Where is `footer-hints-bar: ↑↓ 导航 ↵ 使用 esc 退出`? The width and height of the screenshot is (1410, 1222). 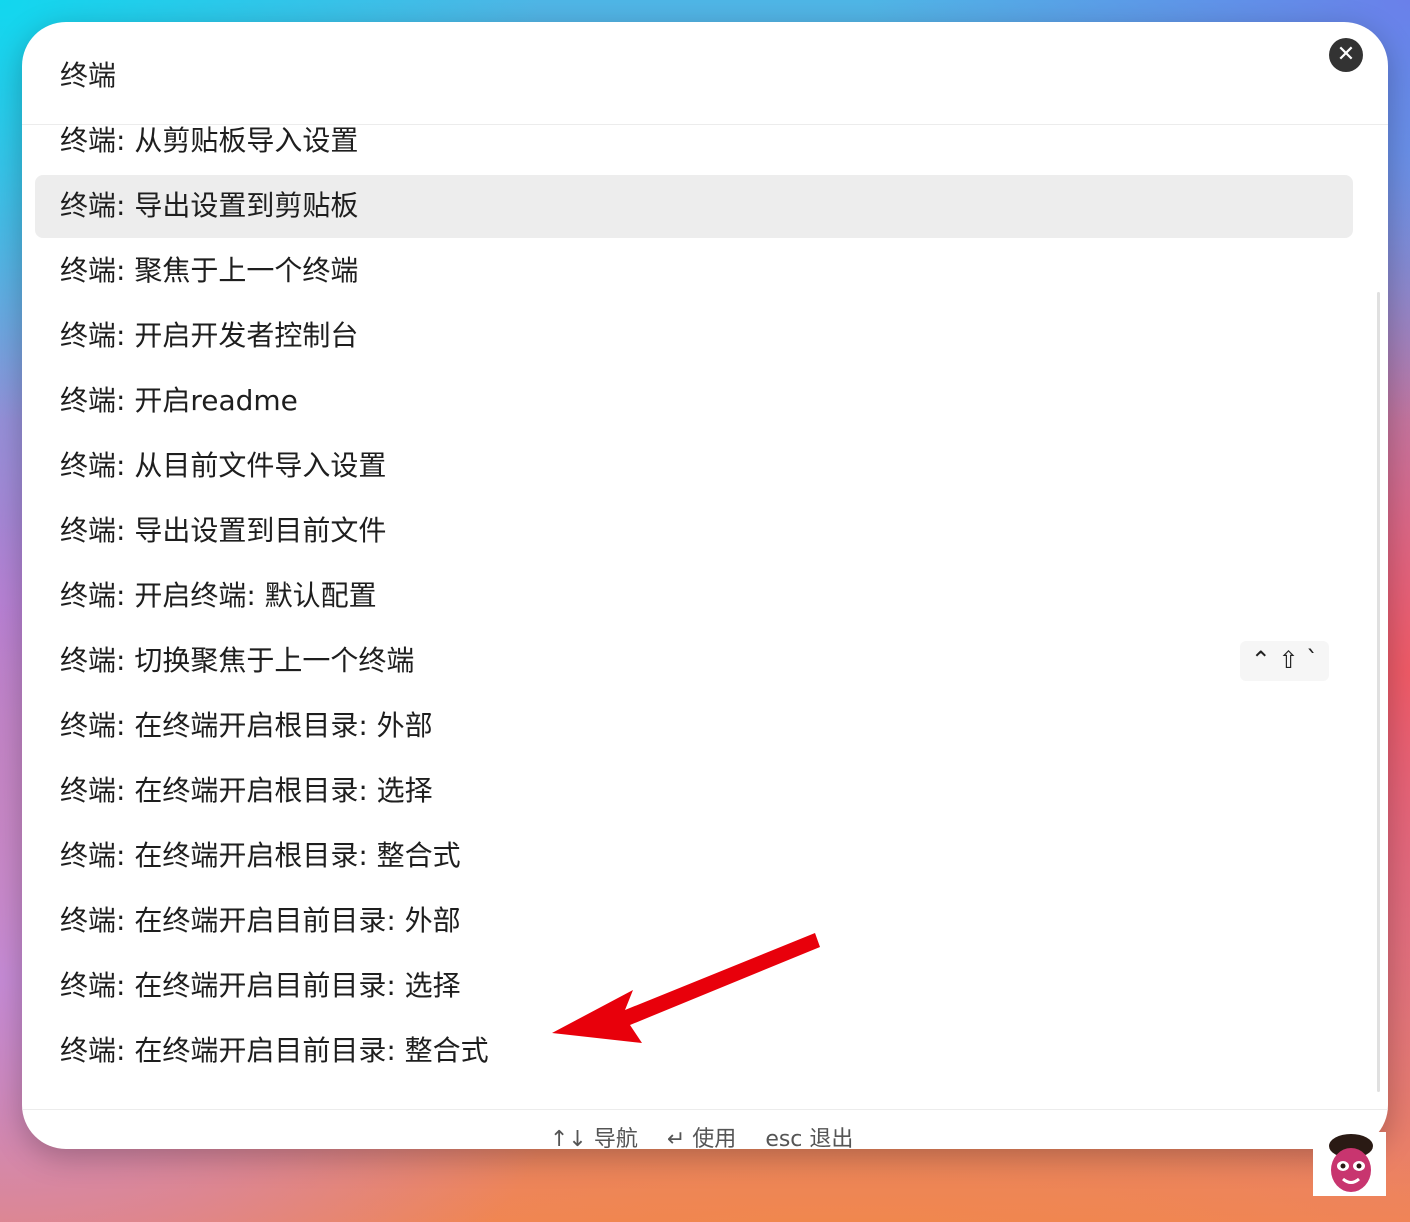 footer-hints-bar: ↑↓ 导航 ↵ 使用 esc 退出 is located at coordinates (705, 1129).